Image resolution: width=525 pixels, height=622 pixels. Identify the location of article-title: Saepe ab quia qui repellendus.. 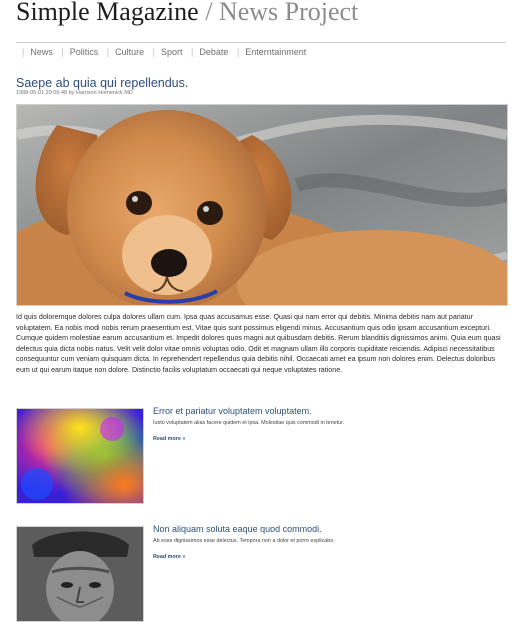
(102, 83).